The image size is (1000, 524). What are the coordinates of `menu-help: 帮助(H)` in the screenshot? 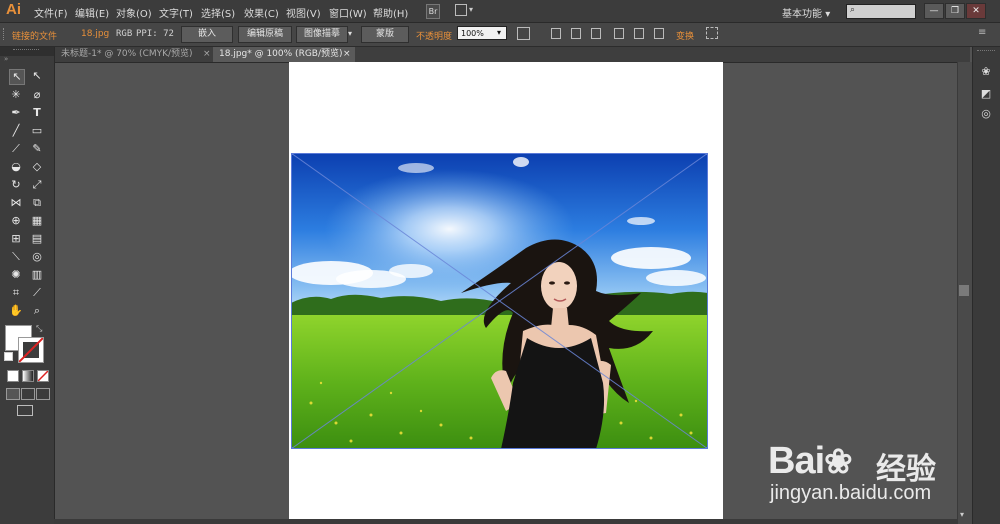 It's located at (390, 12).